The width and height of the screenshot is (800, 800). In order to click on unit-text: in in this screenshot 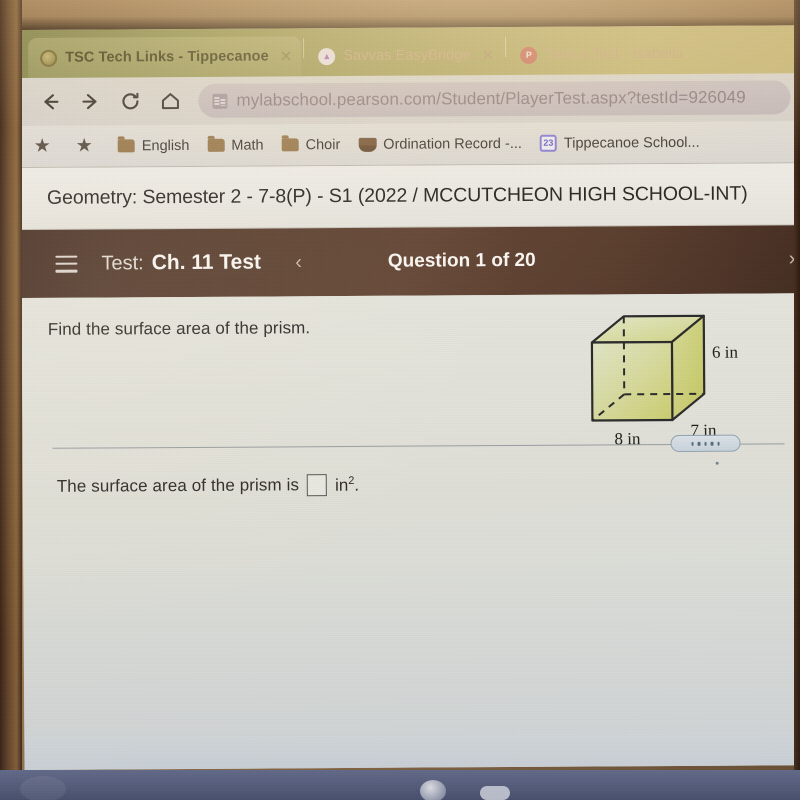, I will do `click(341, 485)`.